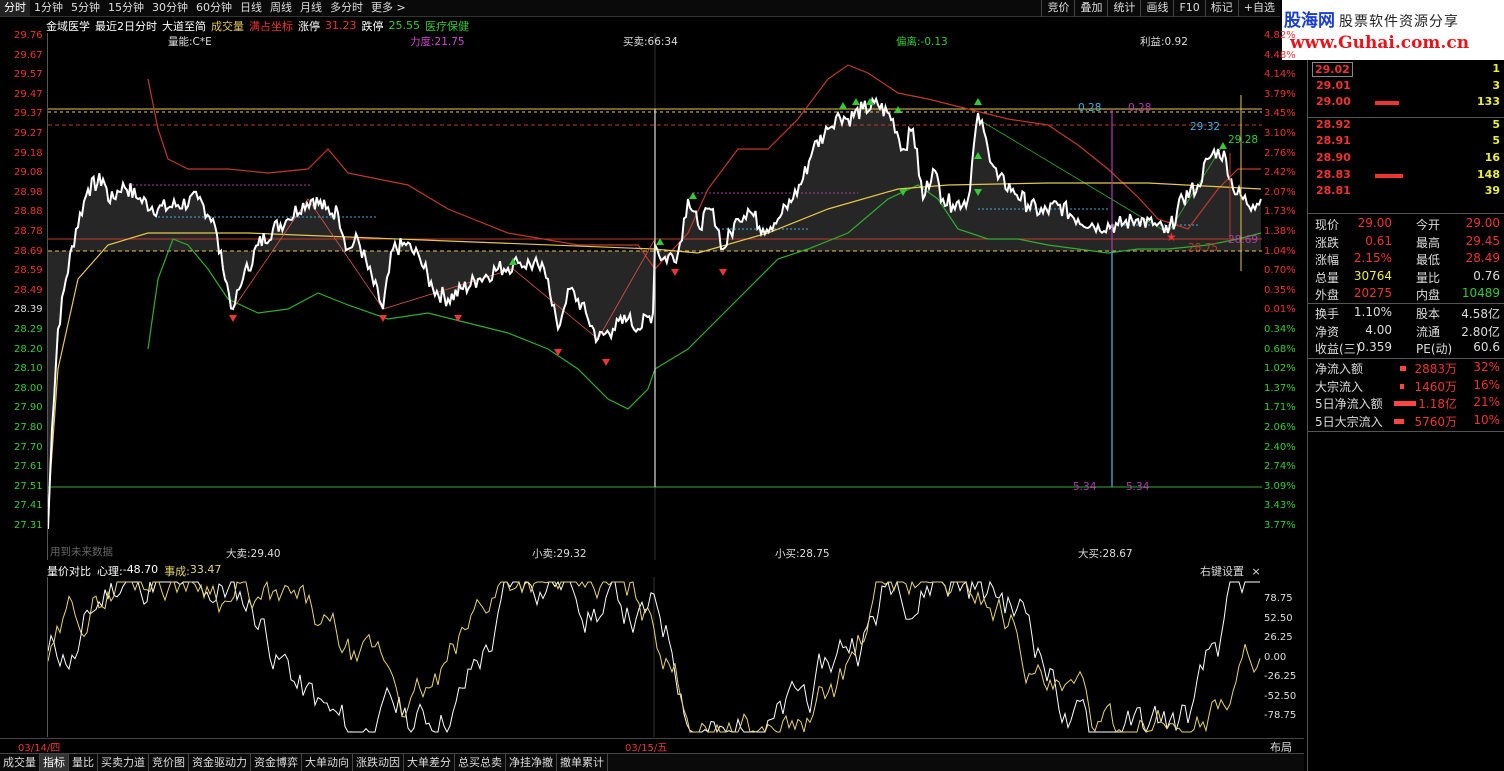 The height and width of the screenshot is (771, 1504). Describe the element at coordinates (1407, 87) in the screenshot. I see `order-book-row: 29.01 3` at that location.